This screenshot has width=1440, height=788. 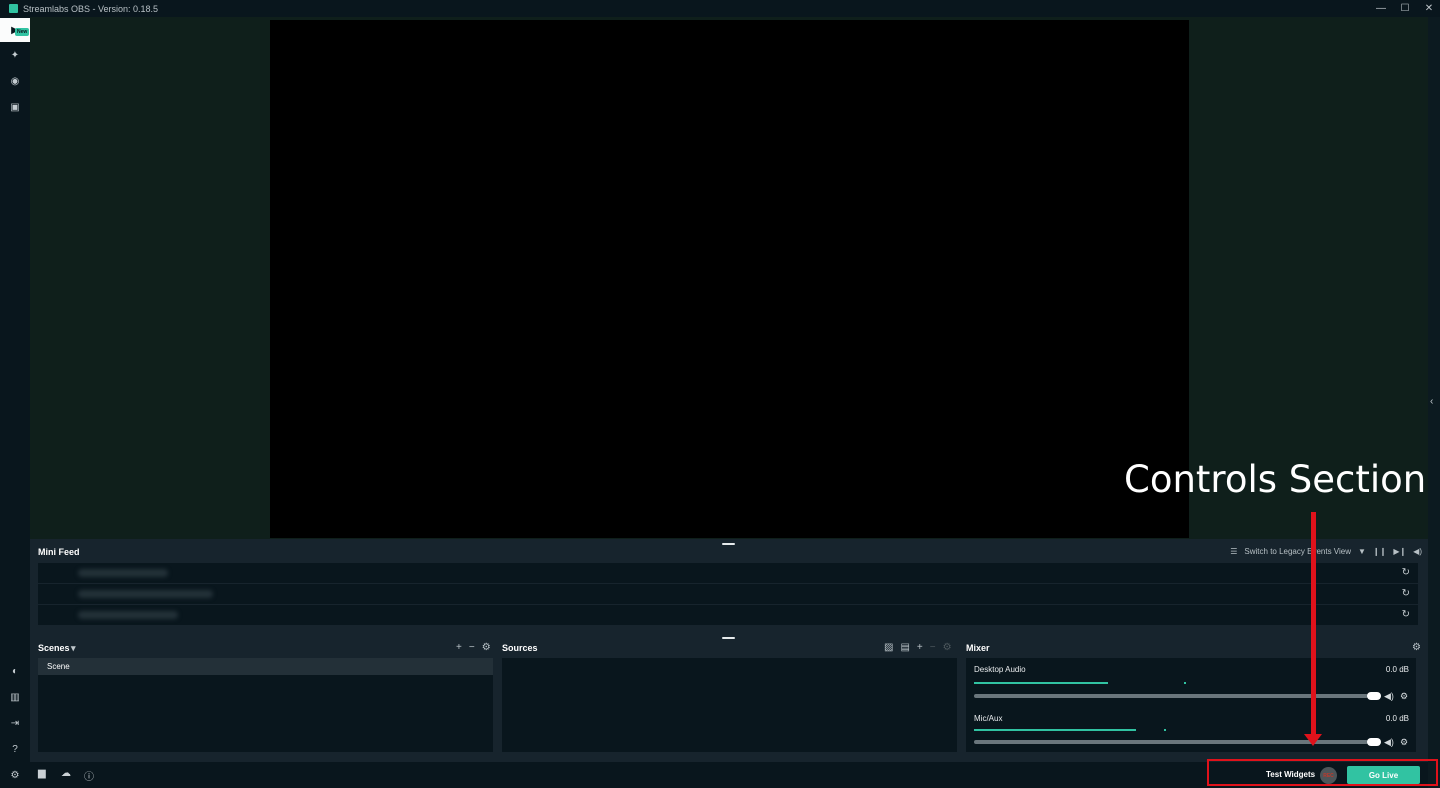 I want to click on add-source-button: +, so click(x=920, y=647).